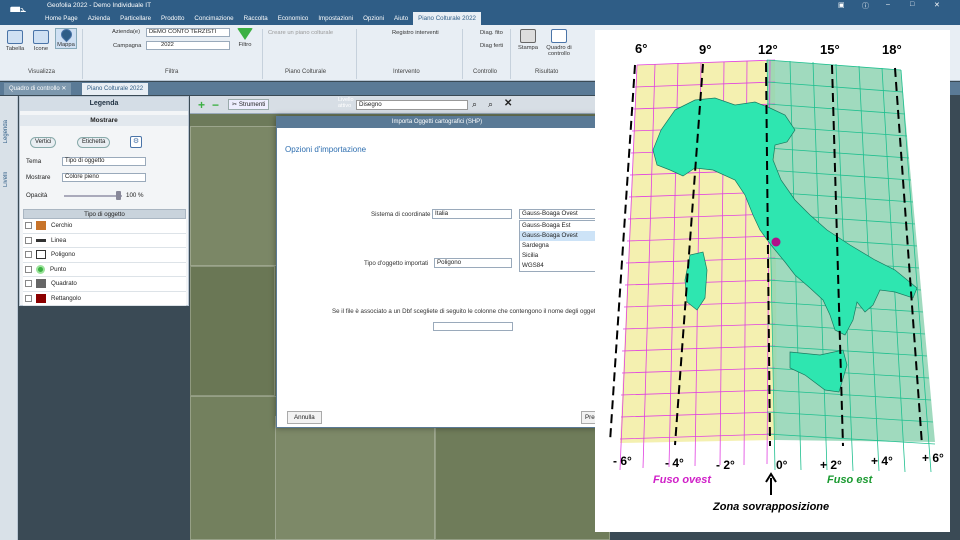  What do you see at coordinates (888, 4) in the screenshot?
I see `minimize-icon: –` at bounding box center [888, 4].